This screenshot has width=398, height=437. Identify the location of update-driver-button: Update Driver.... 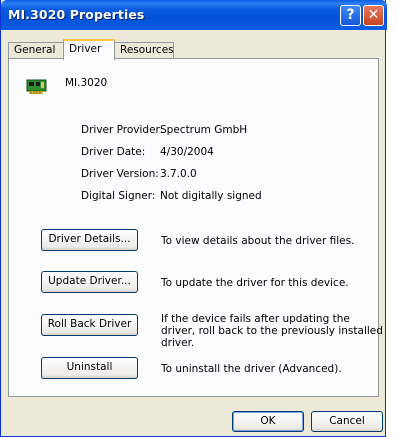
(89, 282).